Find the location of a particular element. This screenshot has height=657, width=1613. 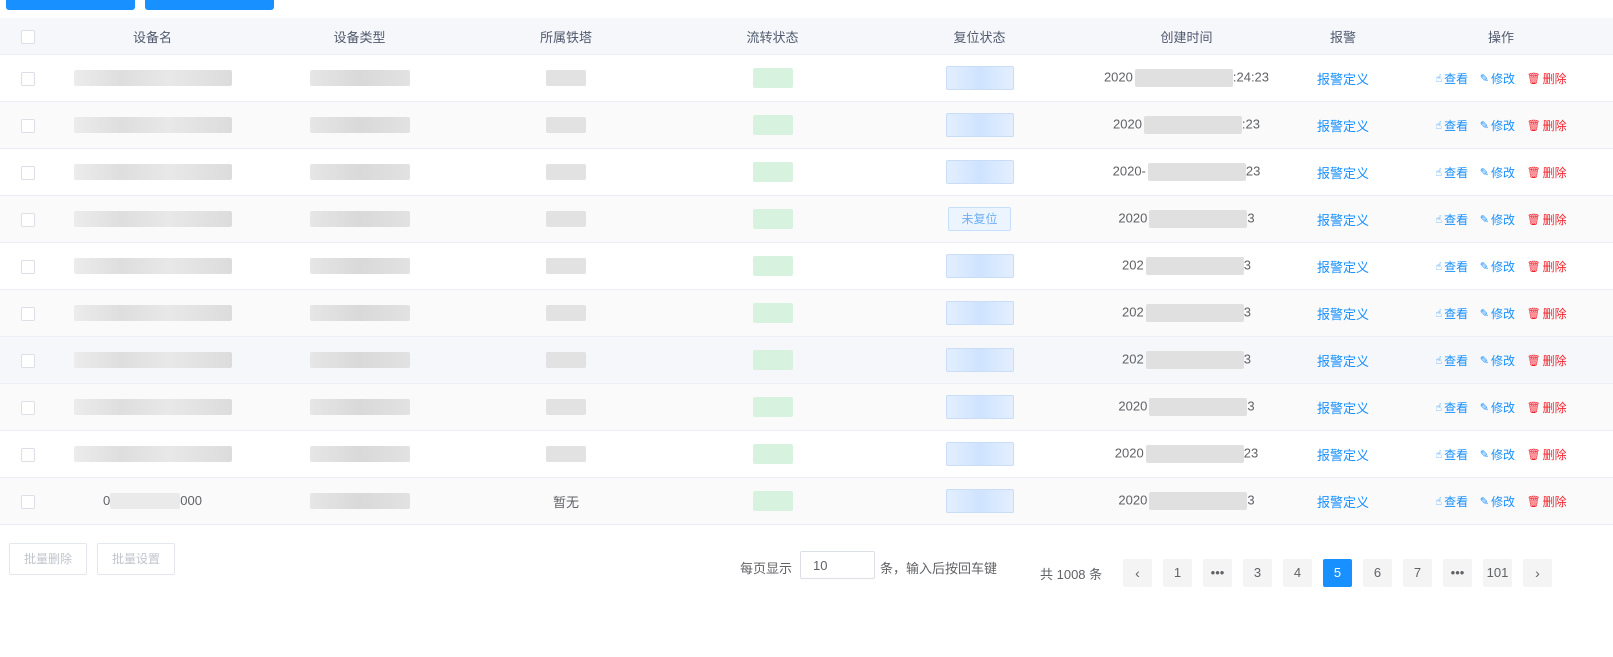

pagination: ‹ 1 ••• 3 4 5 6 7 ••• 101 › is located at coordinates (1337, 573).